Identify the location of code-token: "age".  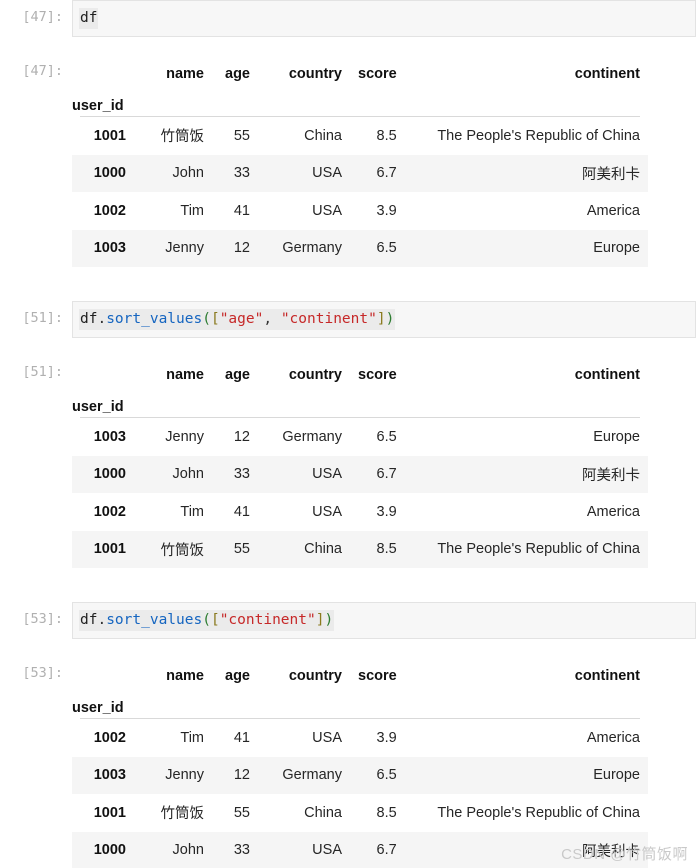
(241, 319).